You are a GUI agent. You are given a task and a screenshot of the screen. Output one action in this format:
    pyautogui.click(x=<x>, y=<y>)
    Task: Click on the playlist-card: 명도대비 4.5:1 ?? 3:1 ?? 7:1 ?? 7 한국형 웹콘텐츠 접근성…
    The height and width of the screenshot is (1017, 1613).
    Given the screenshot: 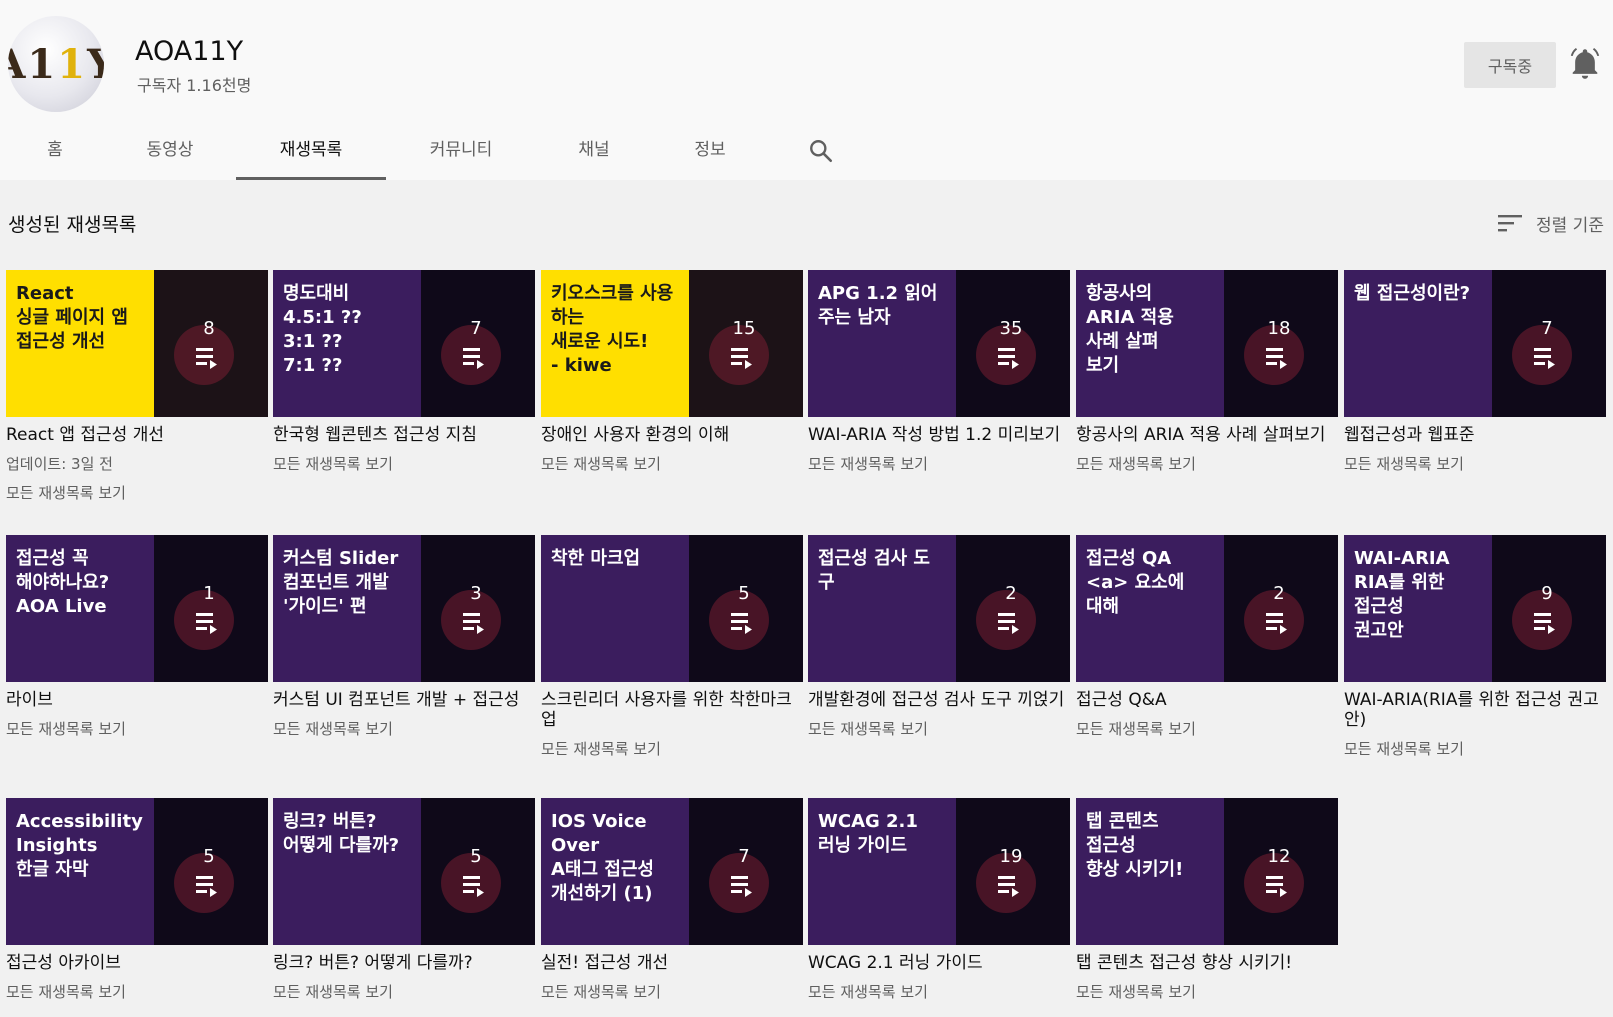 What is the action you would take?
    pyautogui.click(x=404, y=372)
    